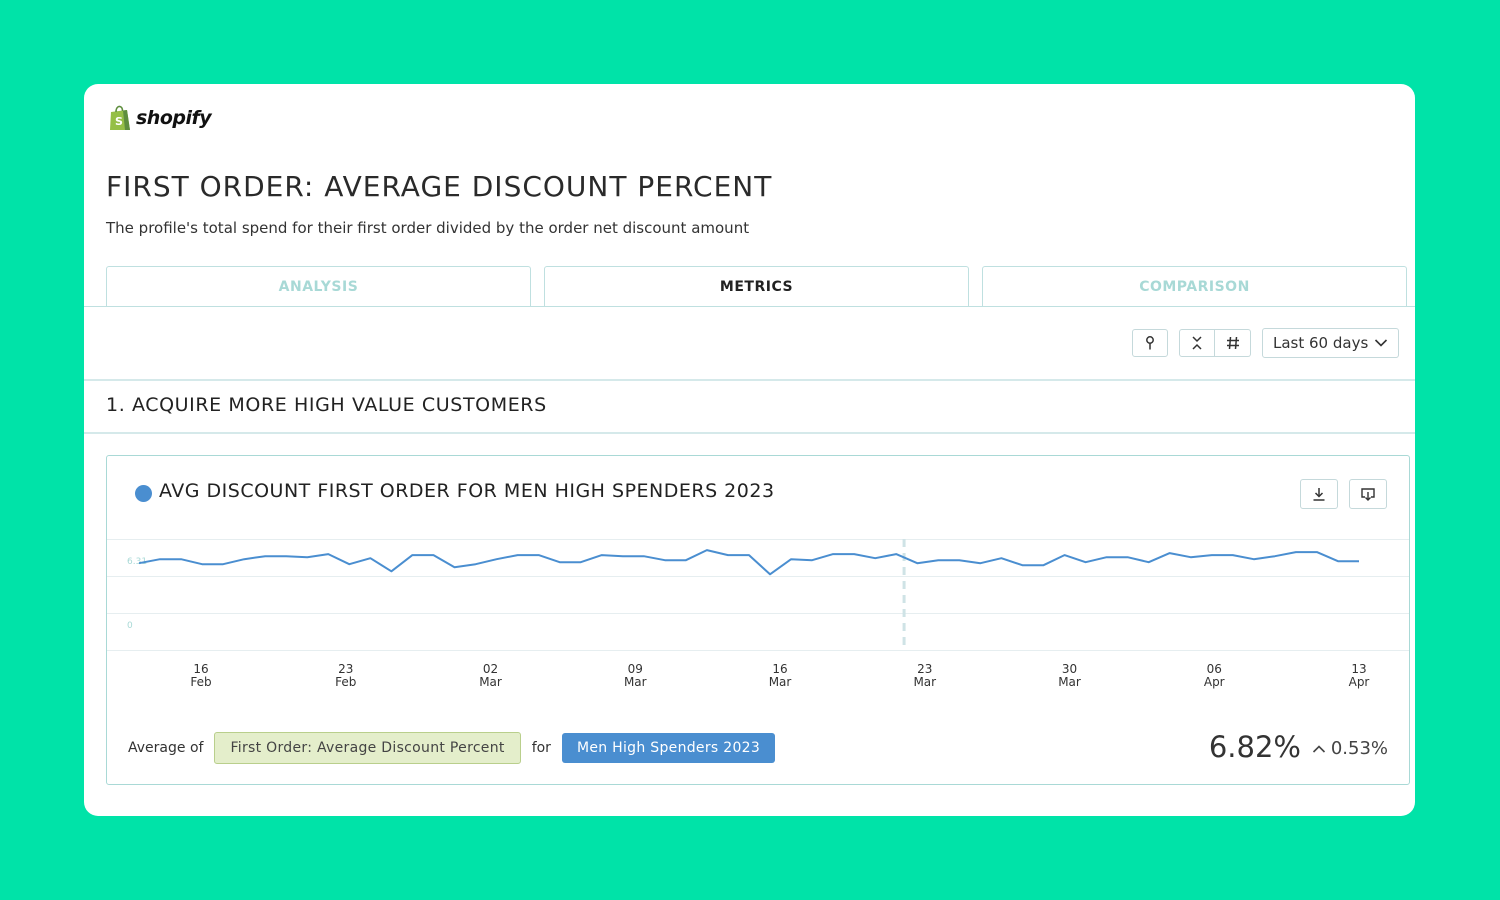 The width and height of the screenshot is (1500, 900). I want to click on chevron-up-icon, so click(1318, 748).